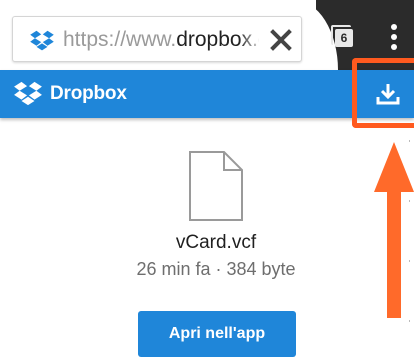 The image size is (414, 357). Describe the element at coordinates (217, 334) in the screenshot. I see `open-in-app-button: Apri nell'app` at that location.